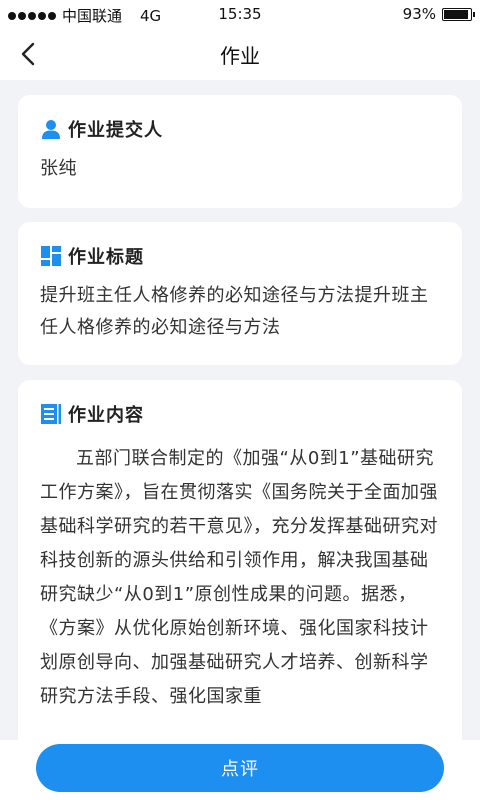 The width and height of the screenshot is (480, 800). What do you see at coordinates (51, 414) in the screenshot?
I see `document-icon` at bounding box center [51, 414].